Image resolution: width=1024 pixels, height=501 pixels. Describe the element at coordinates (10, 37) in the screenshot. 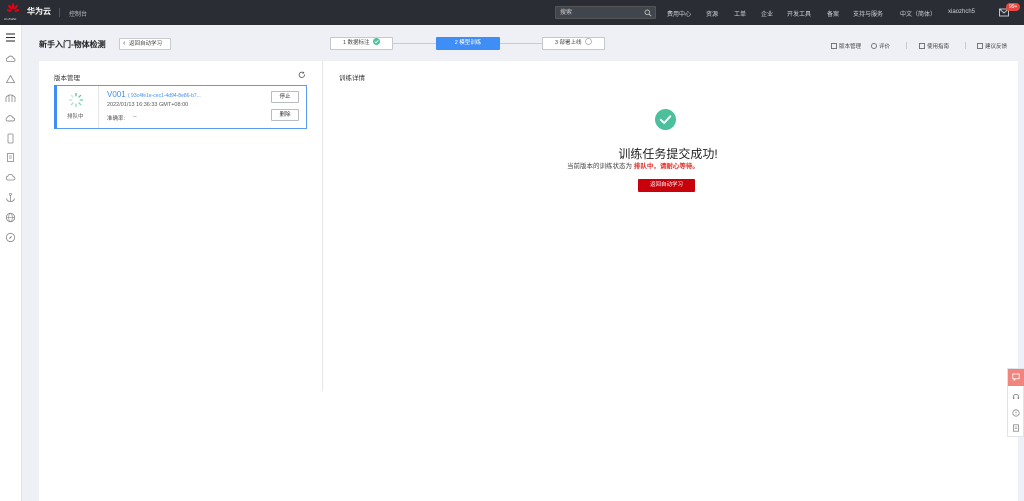

I see `menu-icon` at that location.